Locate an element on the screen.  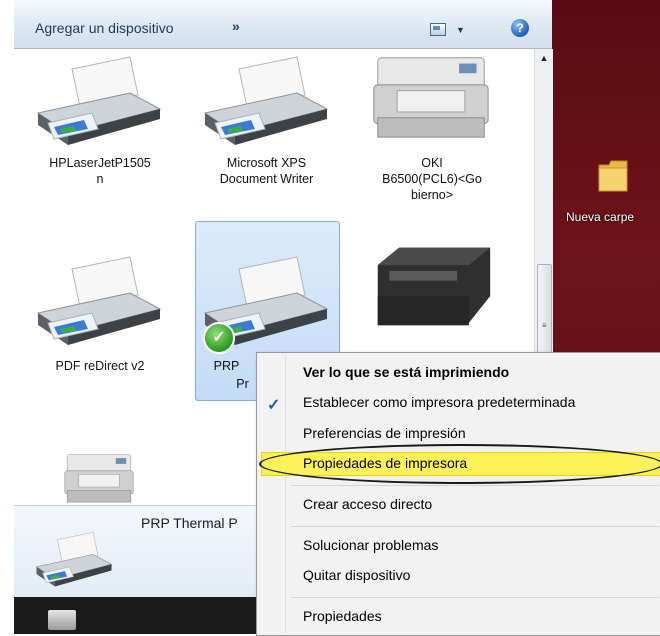
help-icon: ? is located at coordinates (520, 28).